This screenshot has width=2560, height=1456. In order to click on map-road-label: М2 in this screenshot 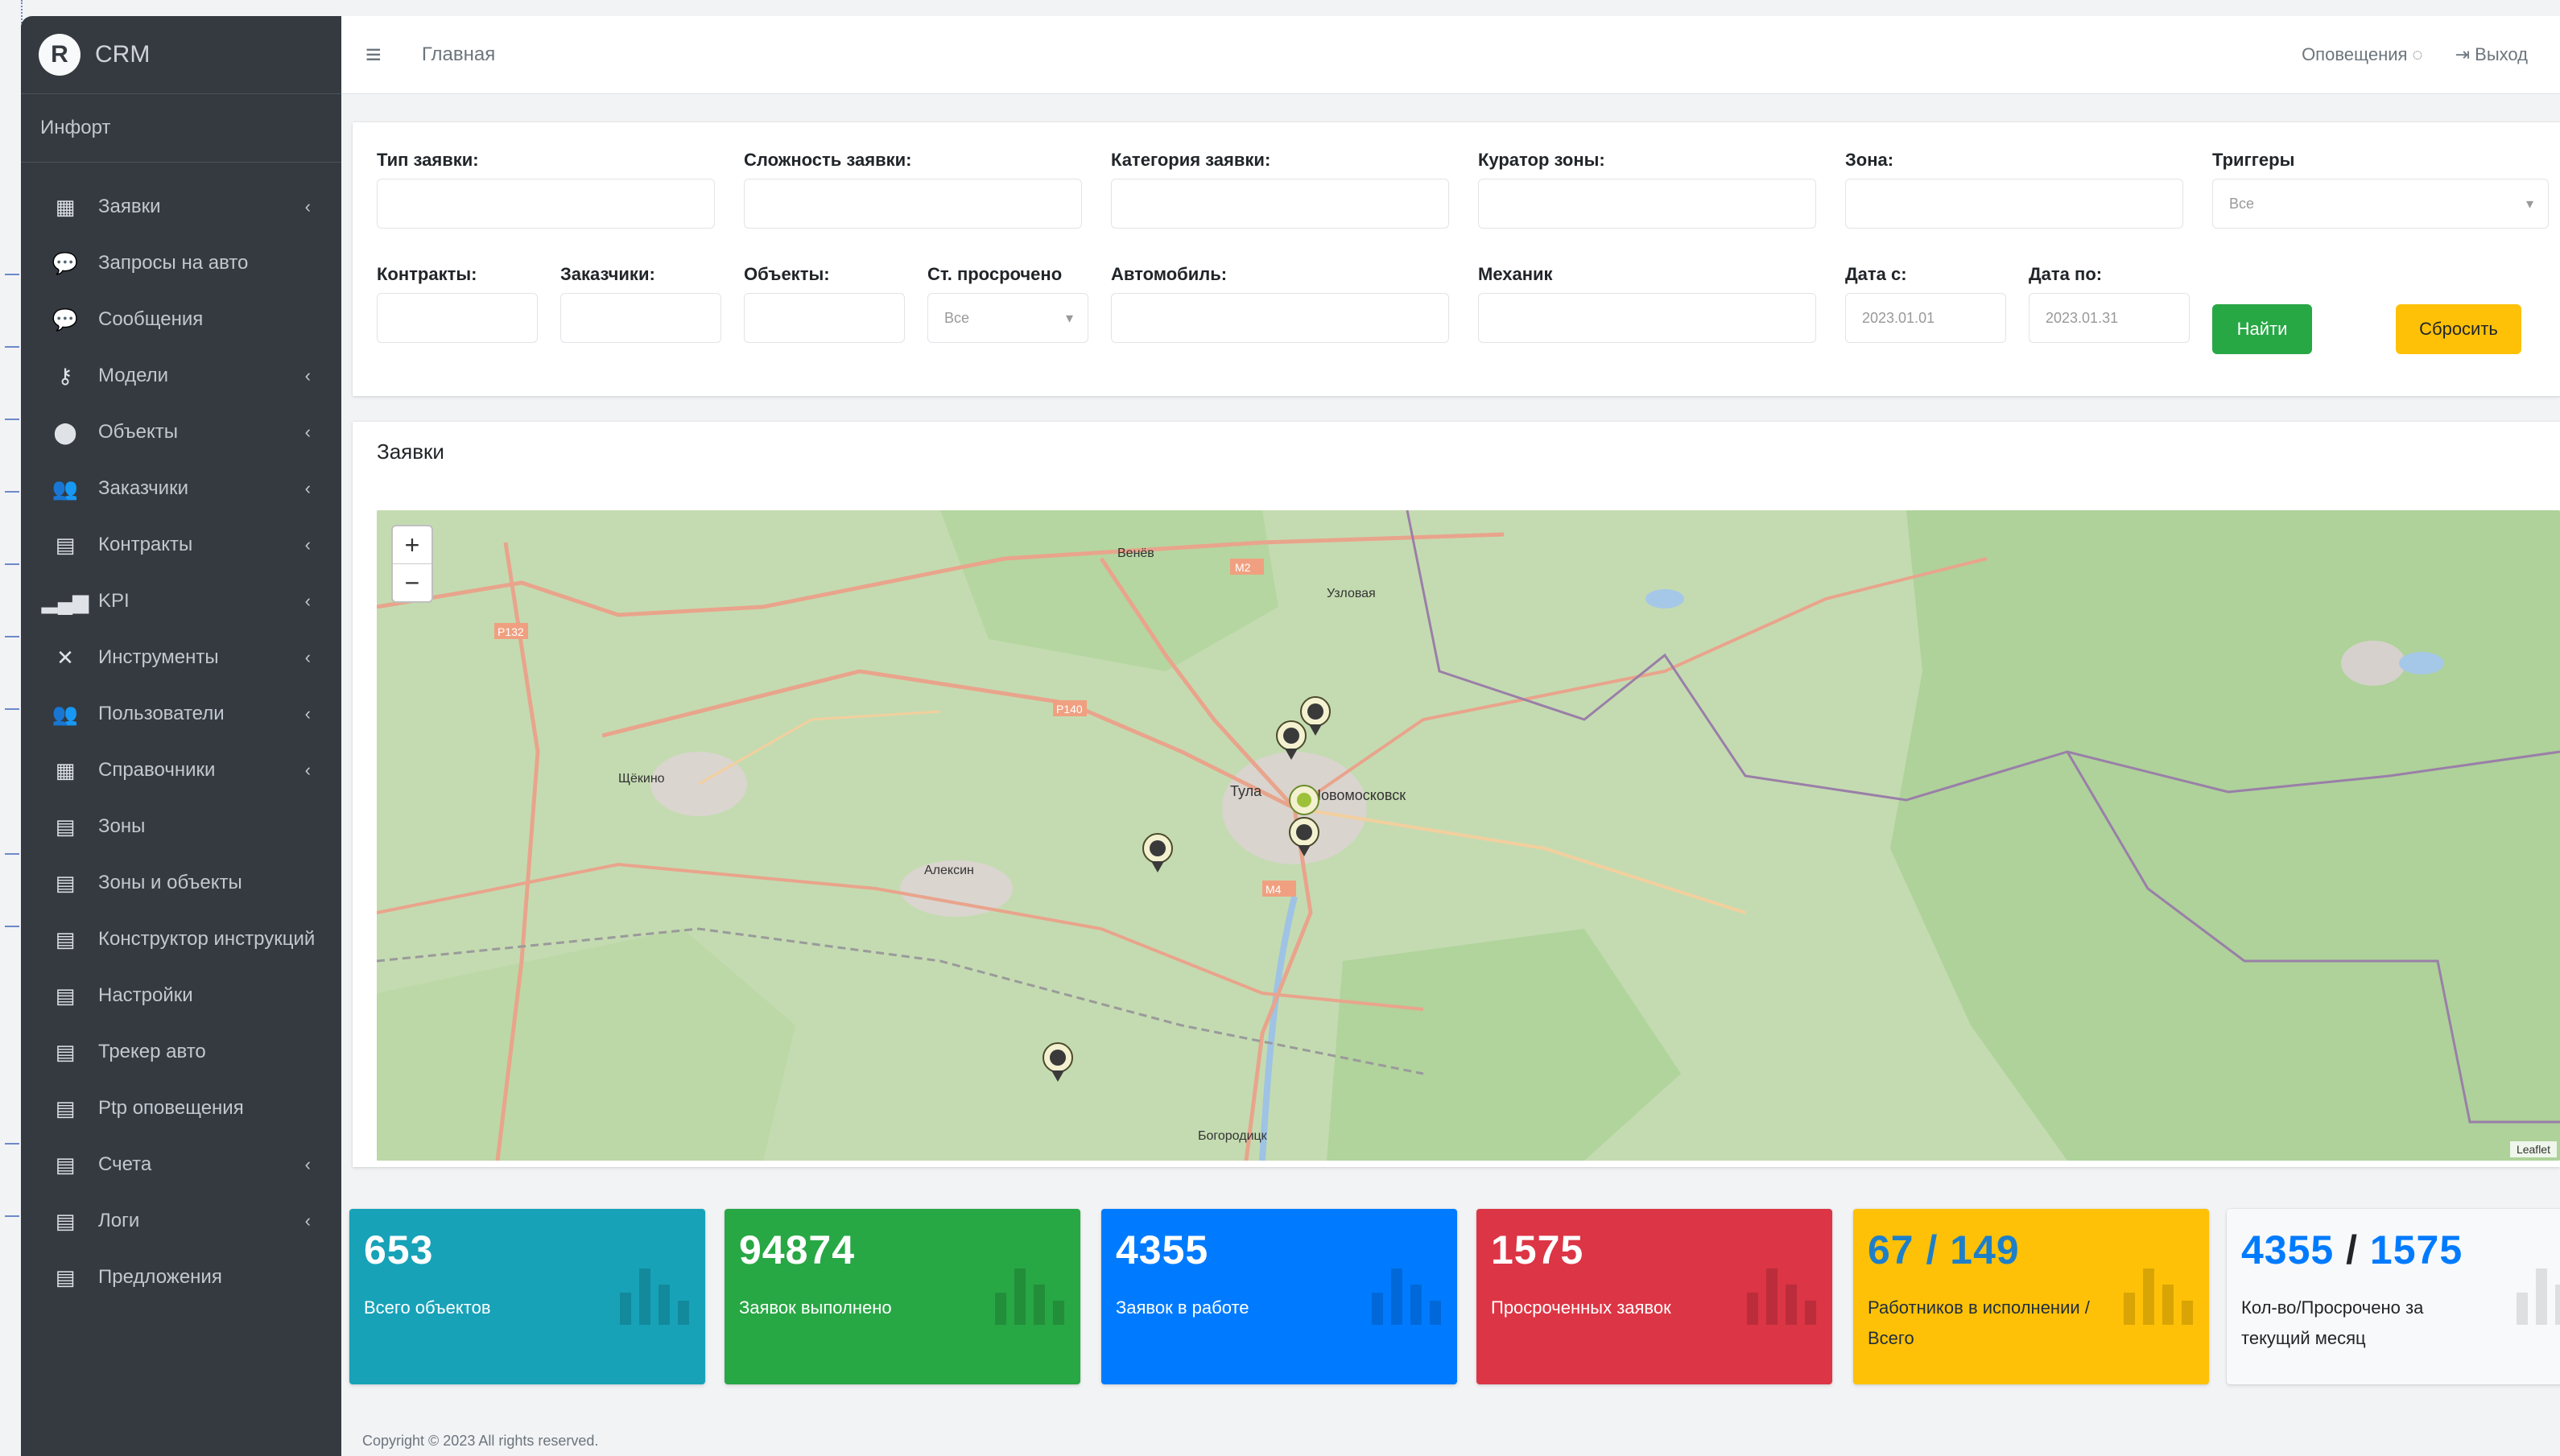, I will do `click(1243, 567)`.